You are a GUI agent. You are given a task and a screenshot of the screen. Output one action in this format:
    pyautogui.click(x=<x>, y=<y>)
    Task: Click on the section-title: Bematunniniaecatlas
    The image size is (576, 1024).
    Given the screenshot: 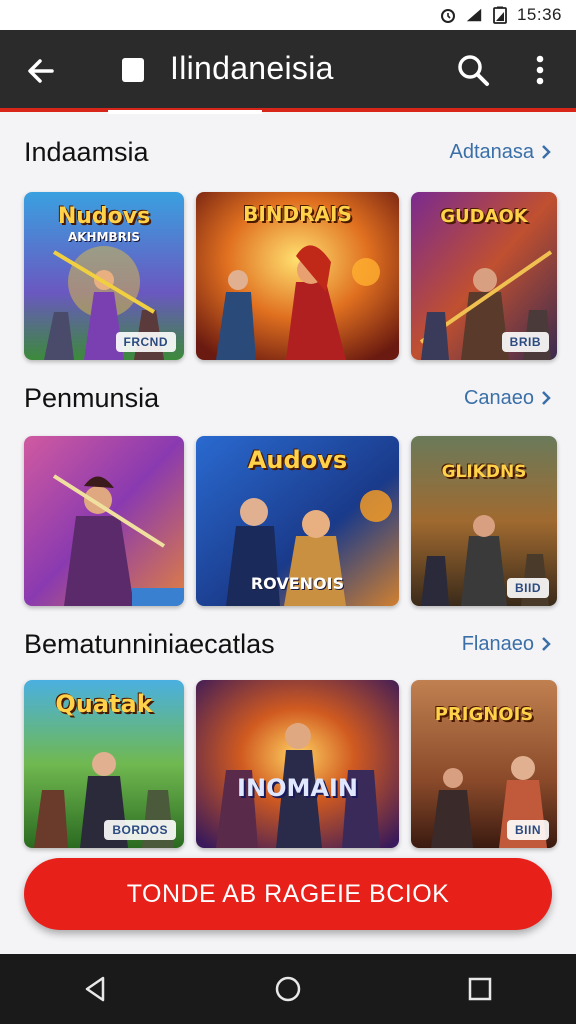 What is the action you would take?
    pyautogui.click(x=149, y=643)
    